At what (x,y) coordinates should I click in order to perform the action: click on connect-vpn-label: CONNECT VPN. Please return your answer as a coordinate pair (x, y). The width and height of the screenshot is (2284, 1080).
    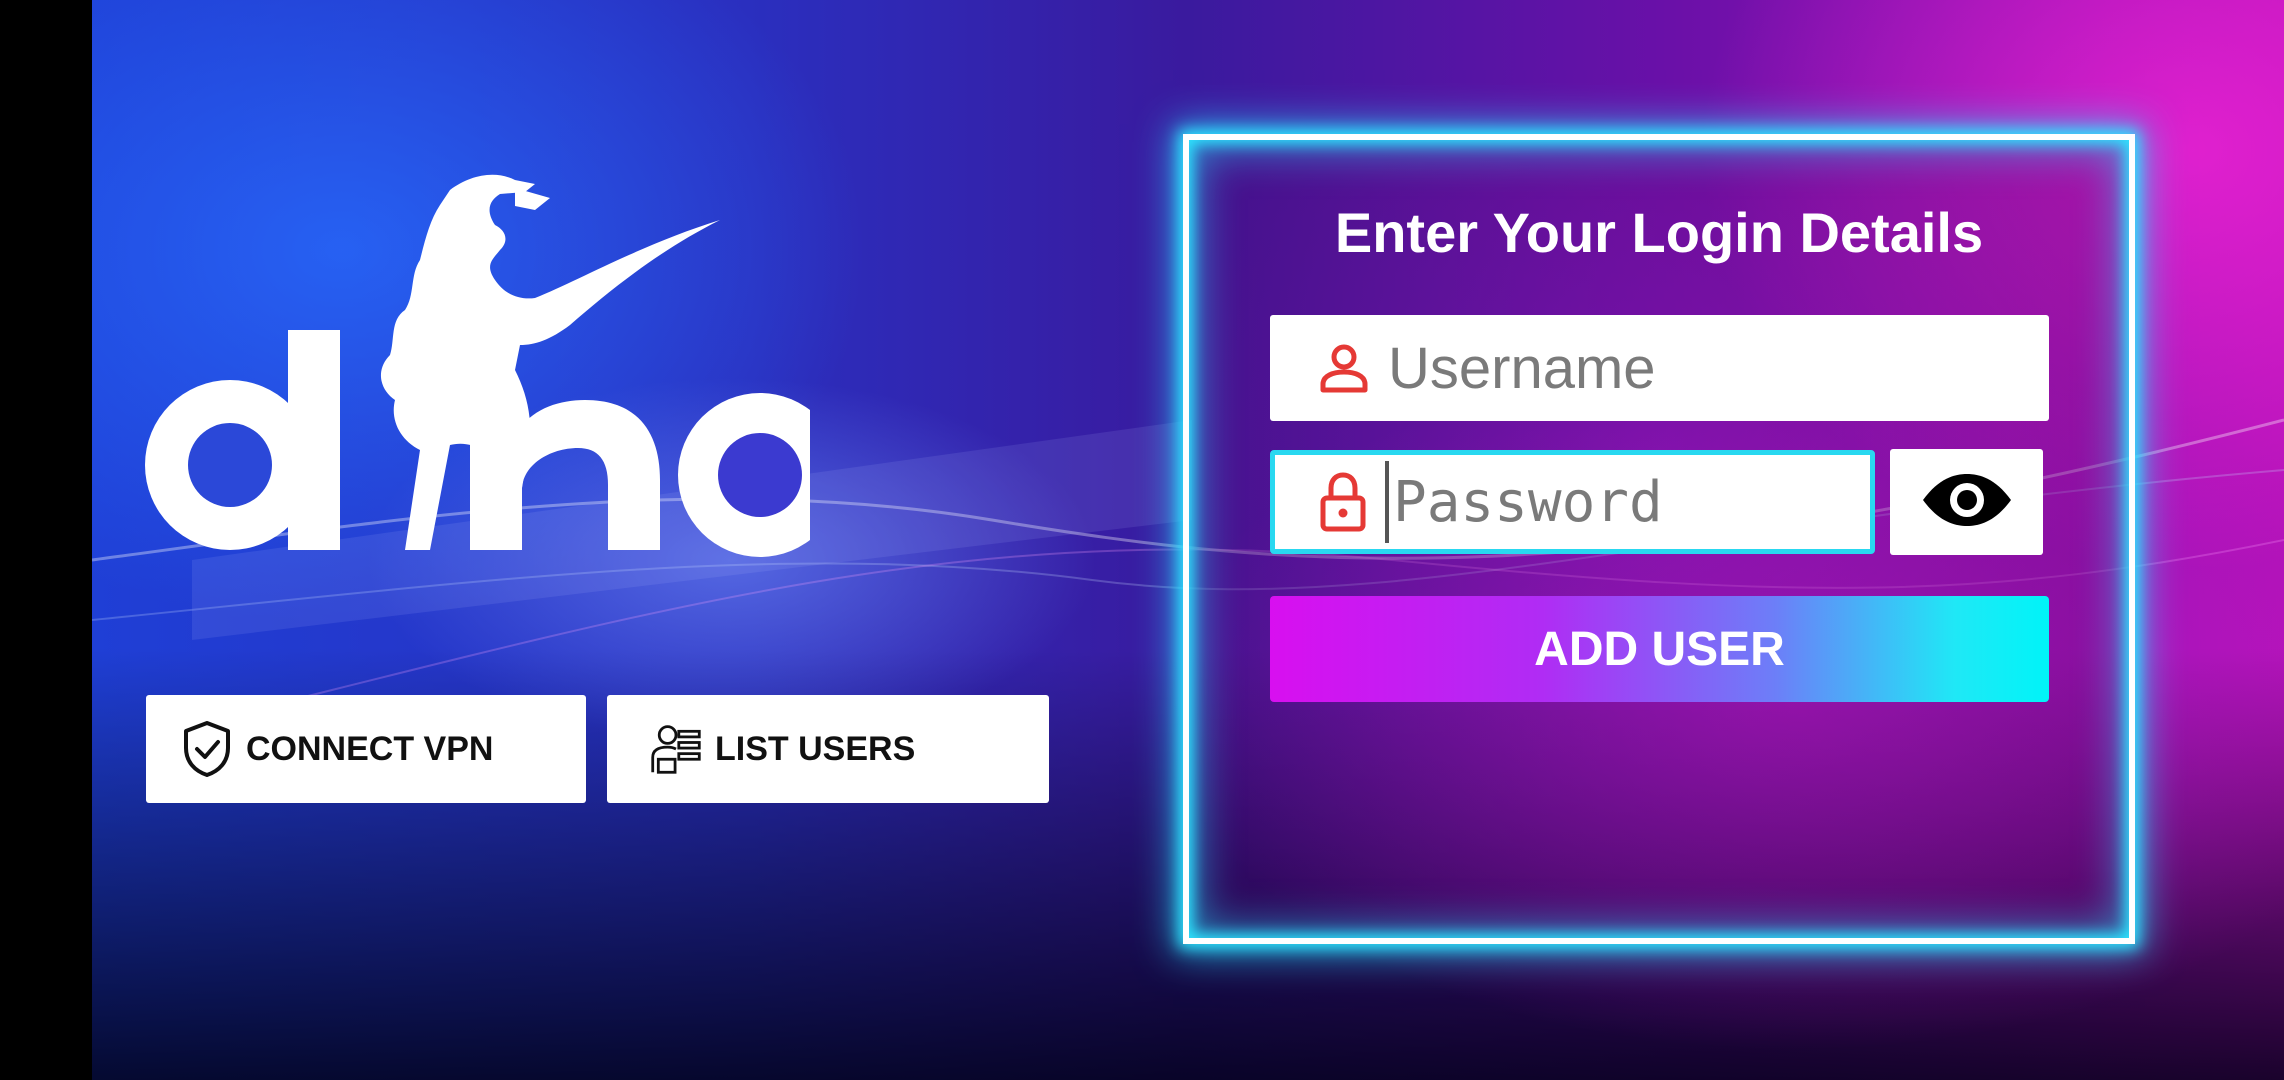
    Looking at the image, I should click on (370, 748).